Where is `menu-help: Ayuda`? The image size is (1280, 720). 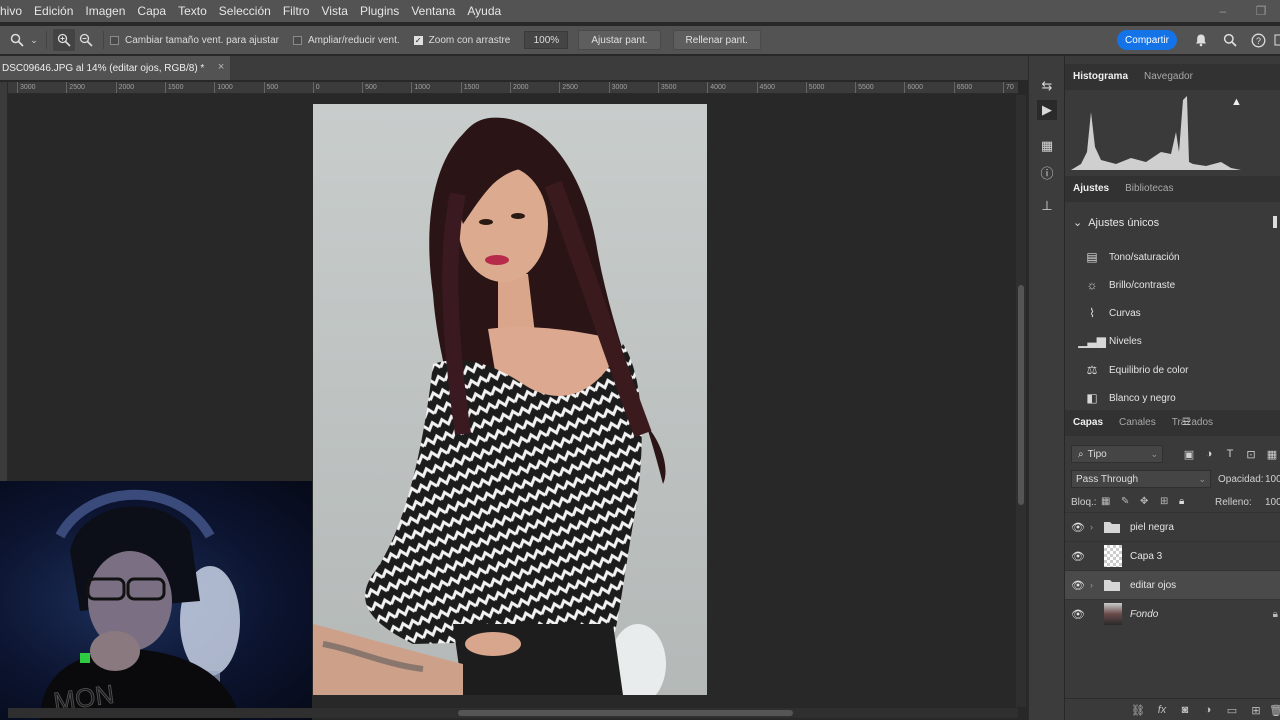 menu-help: Ayuda is located at coordinates (484, 11).